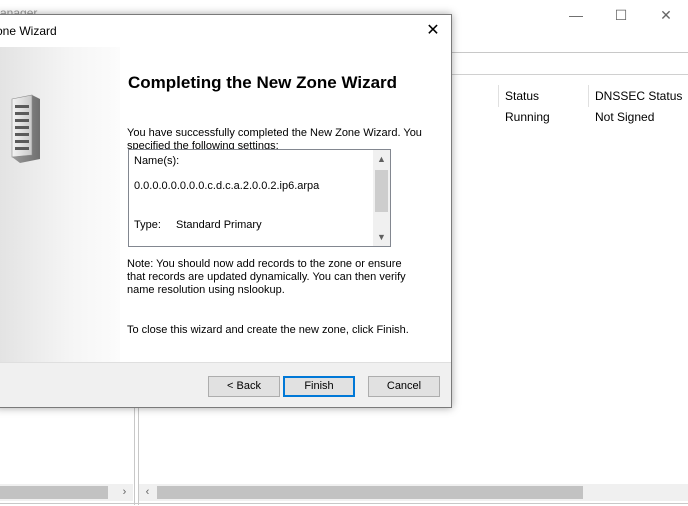  I want to click on settings-vertical-scrollbar: ▲ ▼, so click(381, 198).